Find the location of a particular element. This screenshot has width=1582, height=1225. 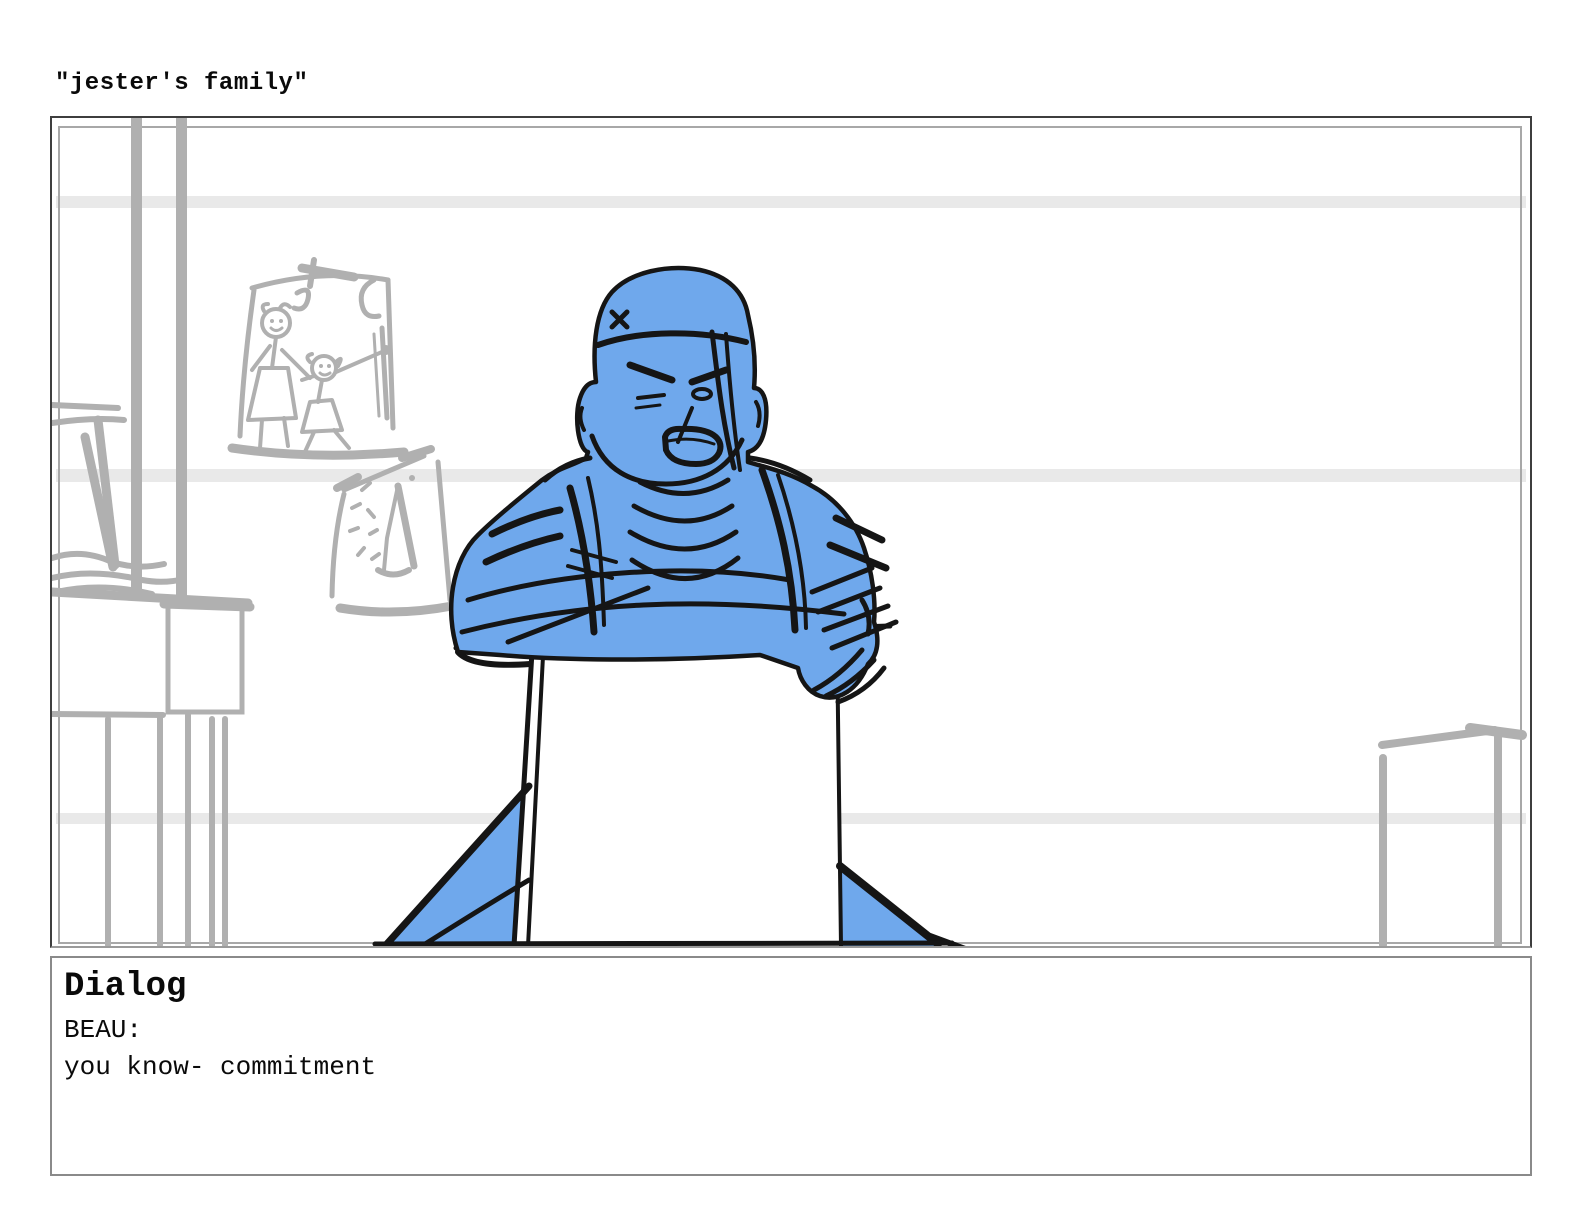

wall-drawing-family is located at coordinates (318, 358).